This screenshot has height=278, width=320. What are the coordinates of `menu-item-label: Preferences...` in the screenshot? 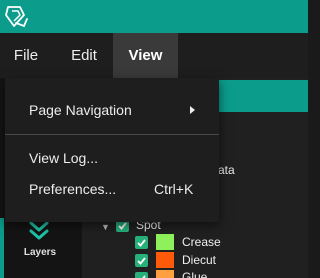 It's located at (73, 189).